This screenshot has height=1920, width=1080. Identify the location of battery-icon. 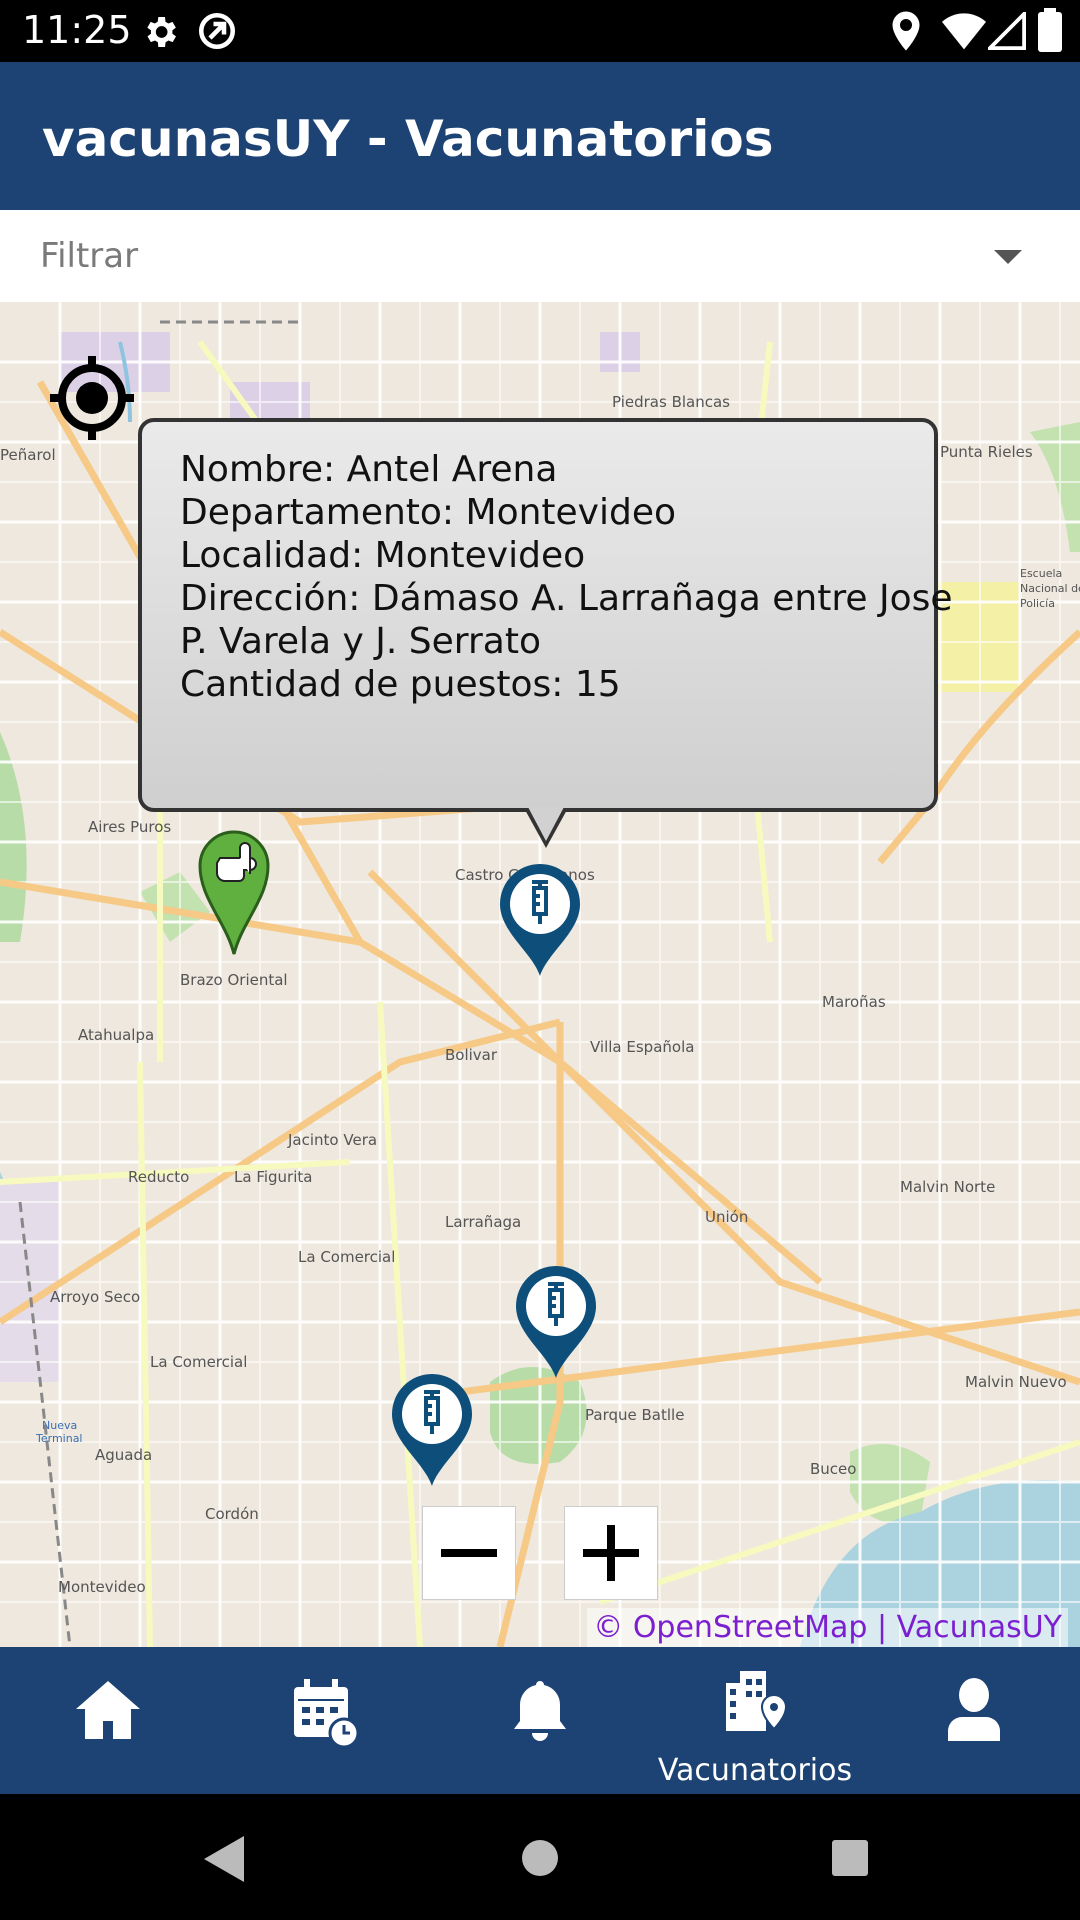
(1050, 30).